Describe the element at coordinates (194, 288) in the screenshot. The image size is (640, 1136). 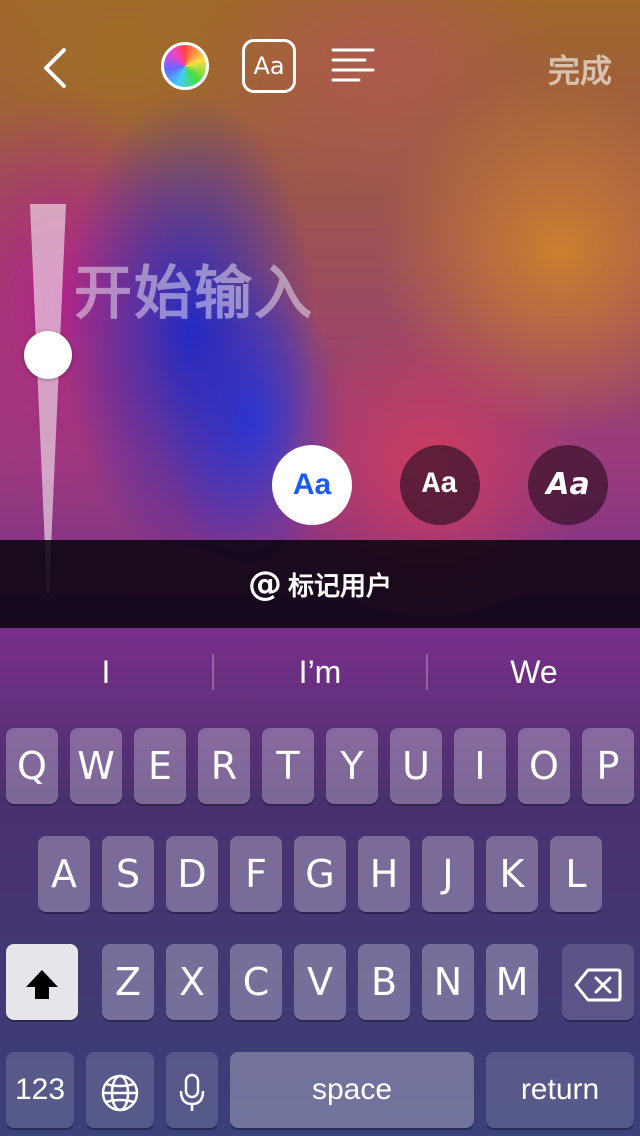
I see `text-input-placeholder: 开始输入` at that location.